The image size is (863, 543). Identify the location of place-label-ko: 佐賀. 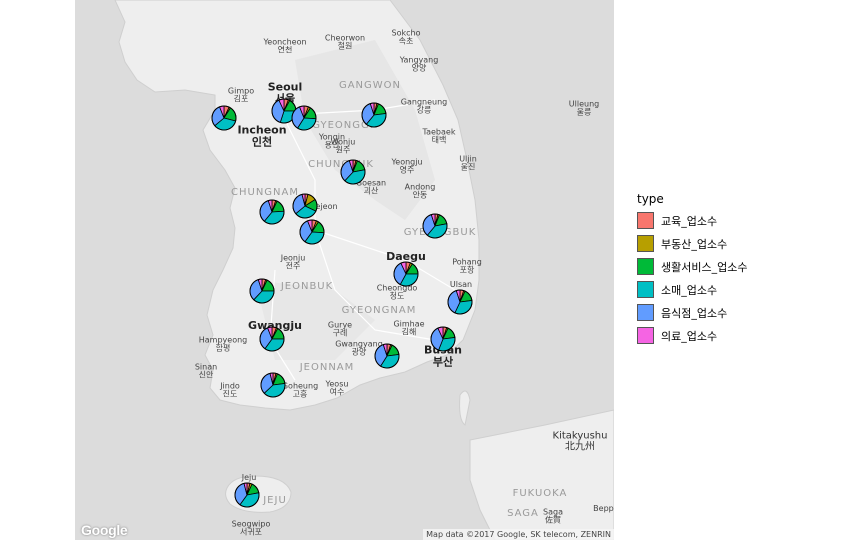
(553, 520).